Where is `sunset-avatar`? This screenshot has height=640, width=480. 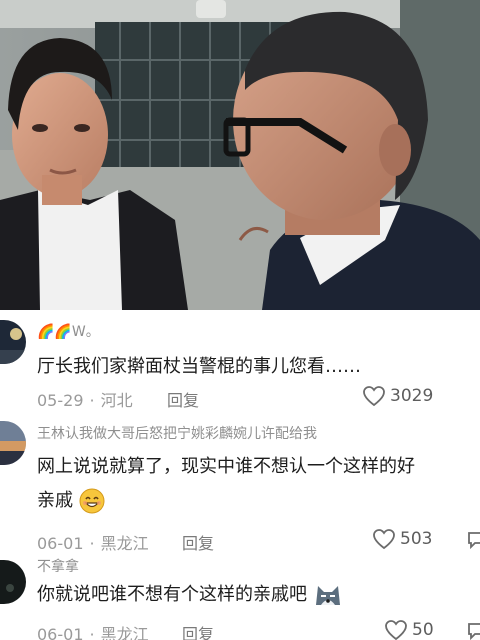
sunset-avatar is located at coordinates (13, 443).